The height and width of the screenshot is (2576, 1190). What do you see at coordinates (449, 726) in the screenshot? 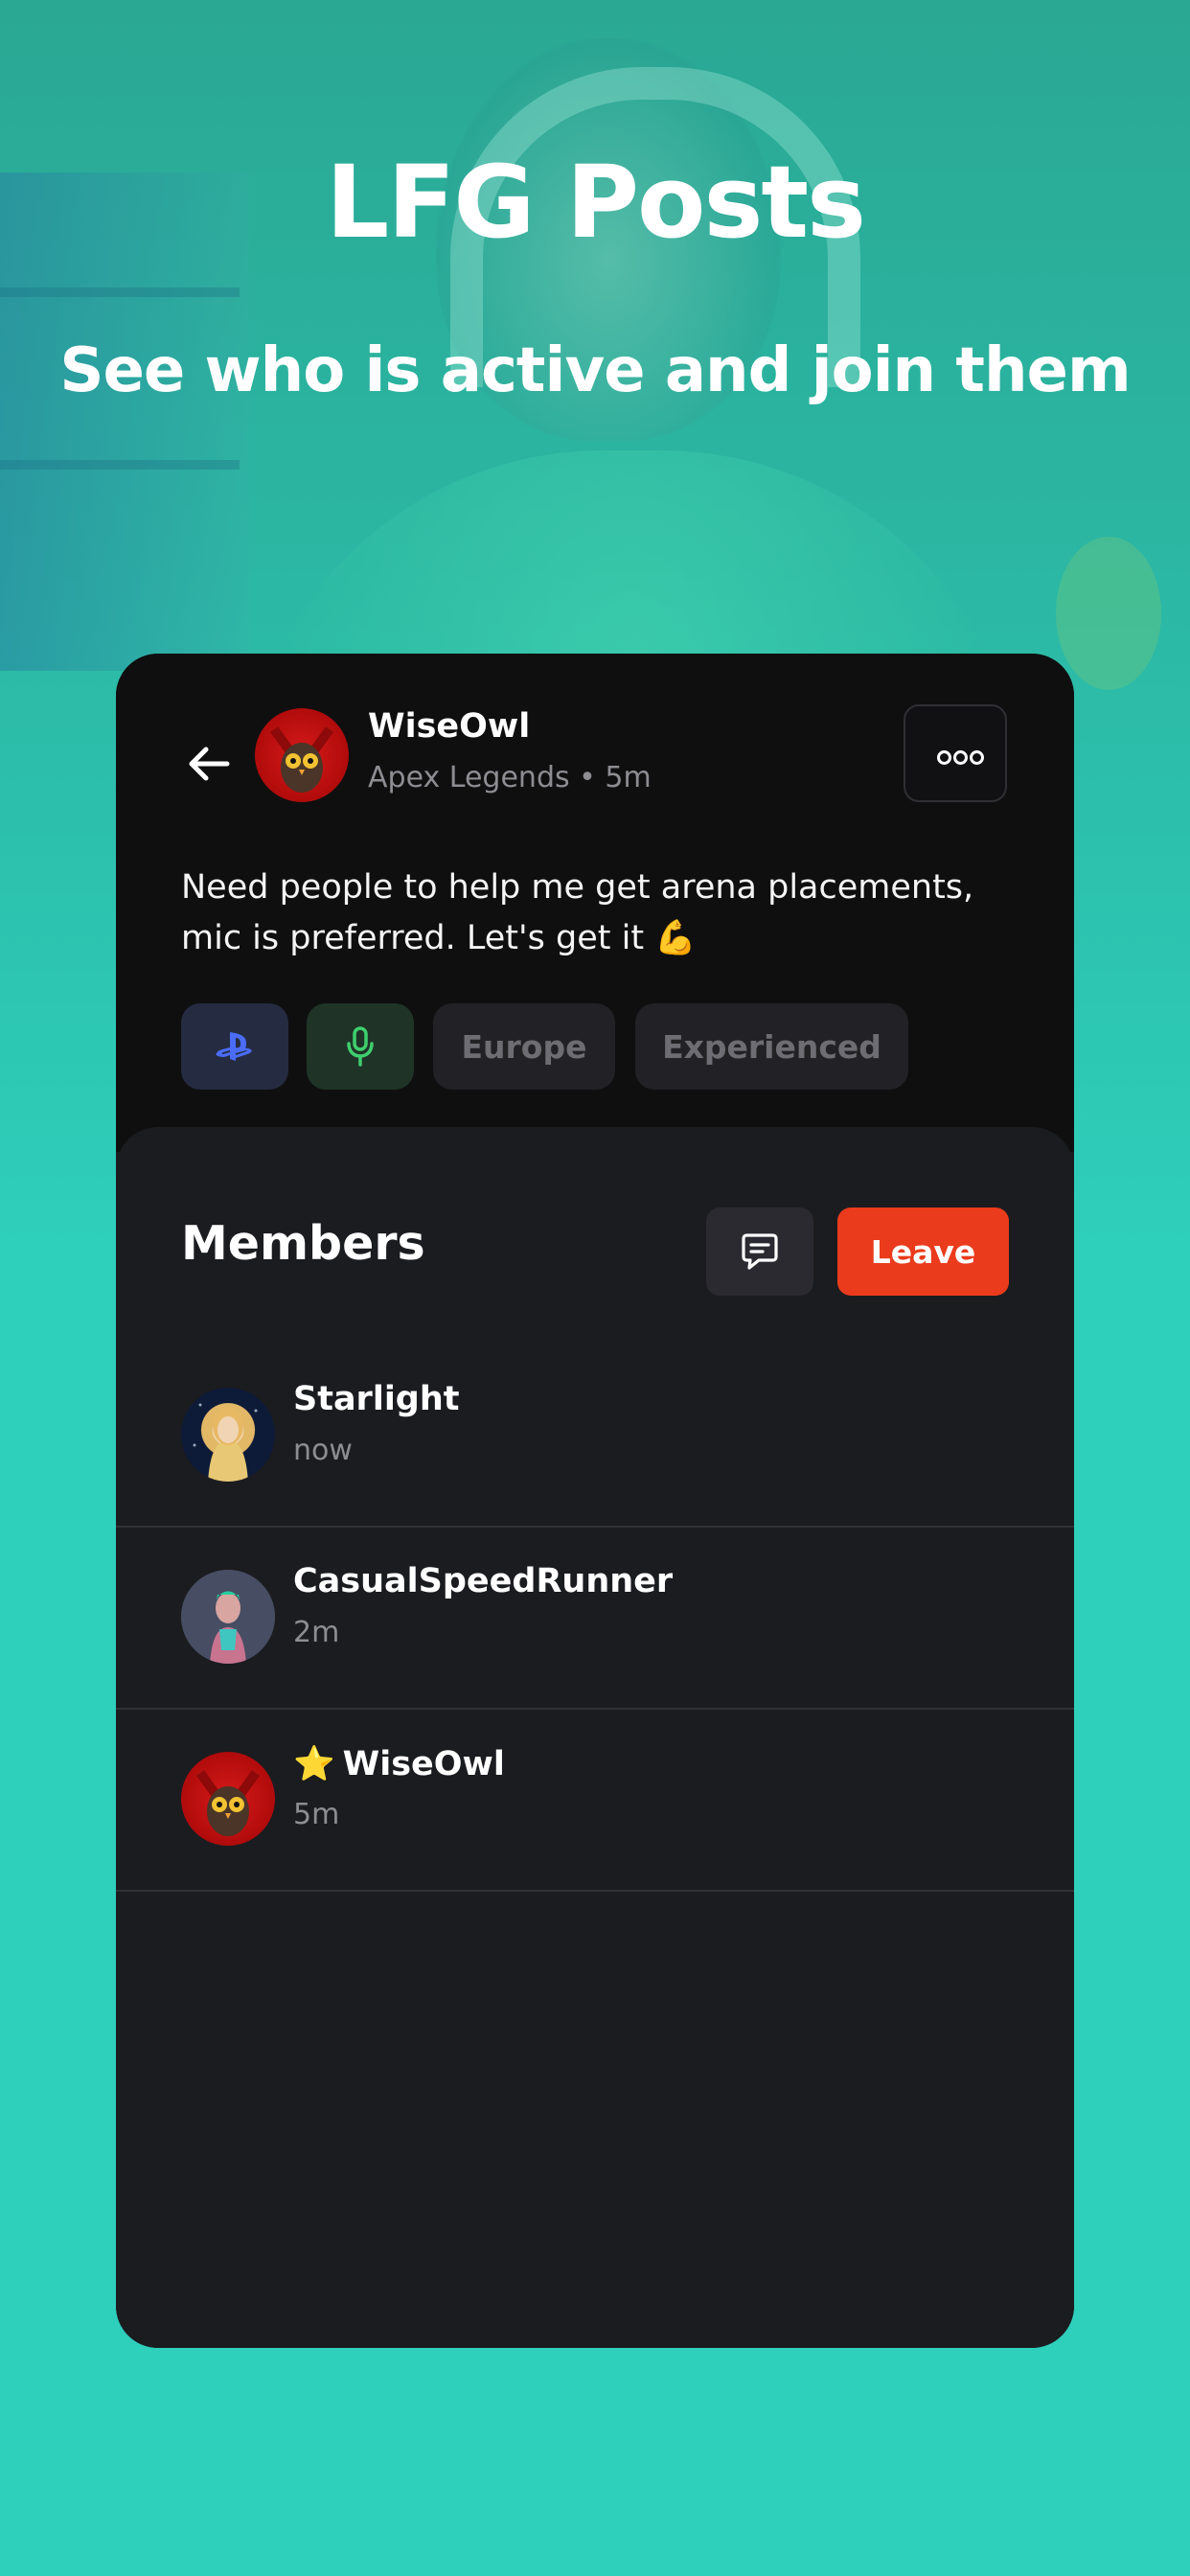
I see `author-name: WiseOwl` at bounding box center [449, 726].